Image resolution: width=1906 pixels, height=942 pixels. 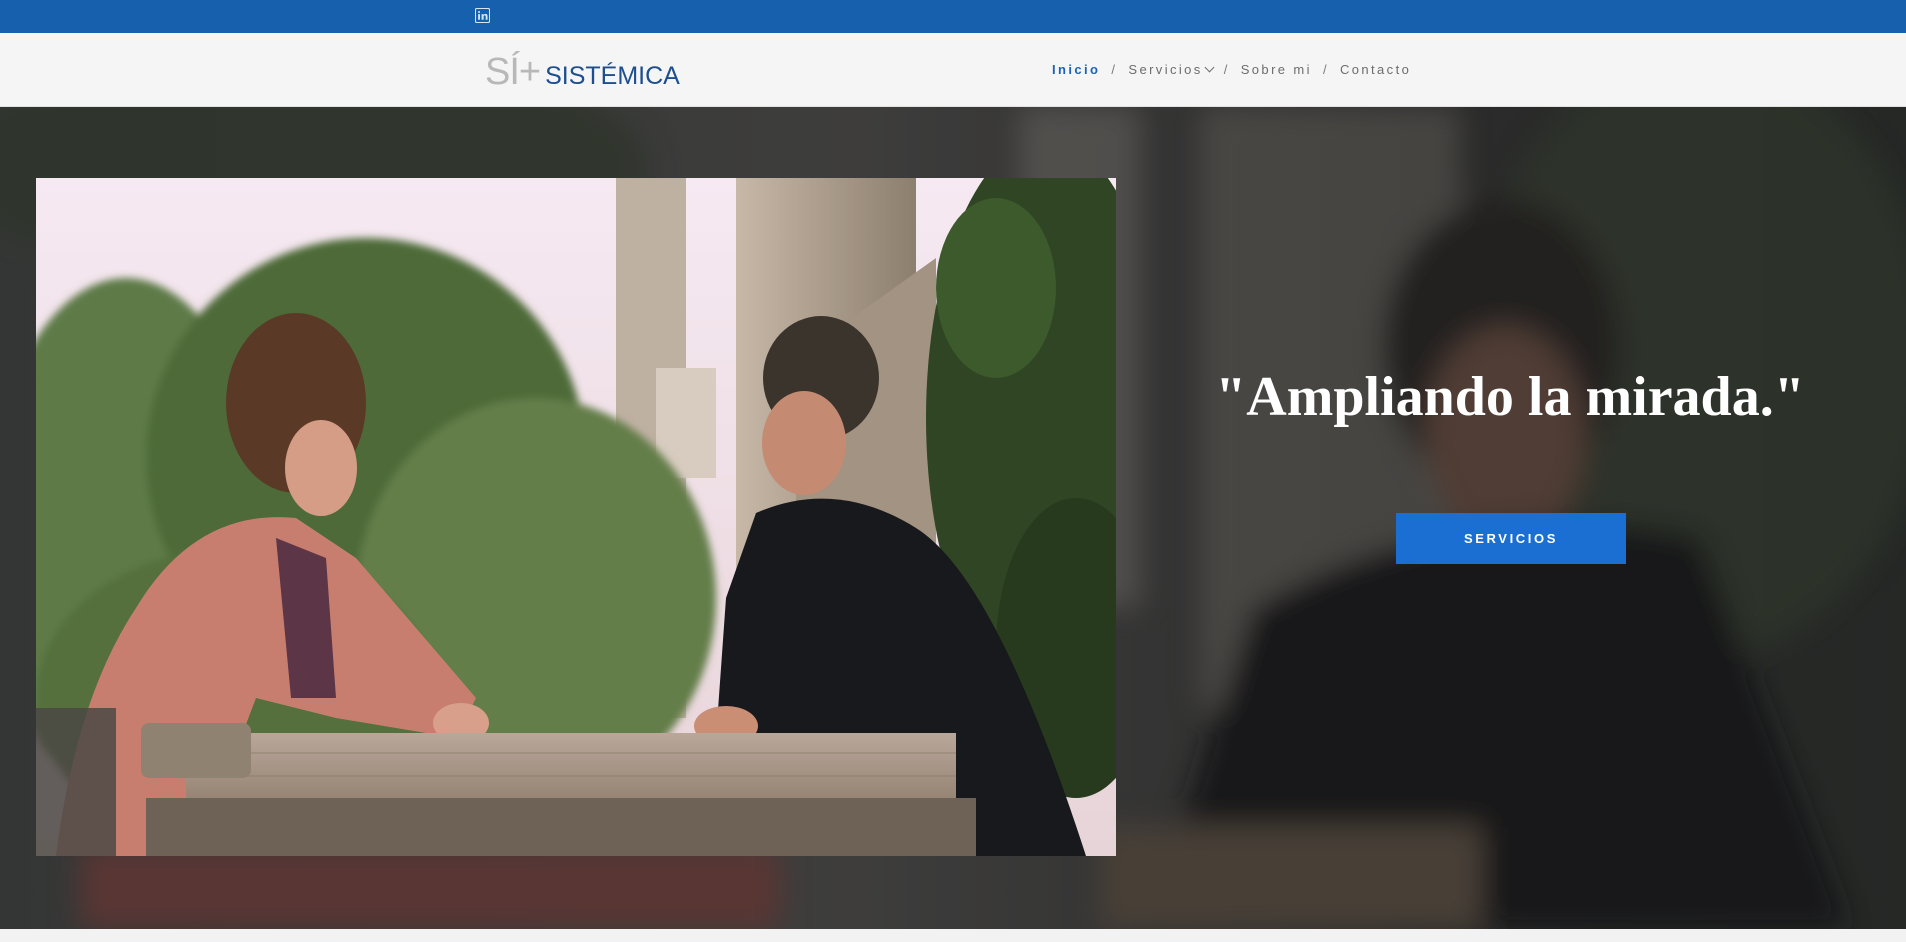 I want to click on site-logo: SÍ+ SISTÉMICA, so click(x=582, y=71).